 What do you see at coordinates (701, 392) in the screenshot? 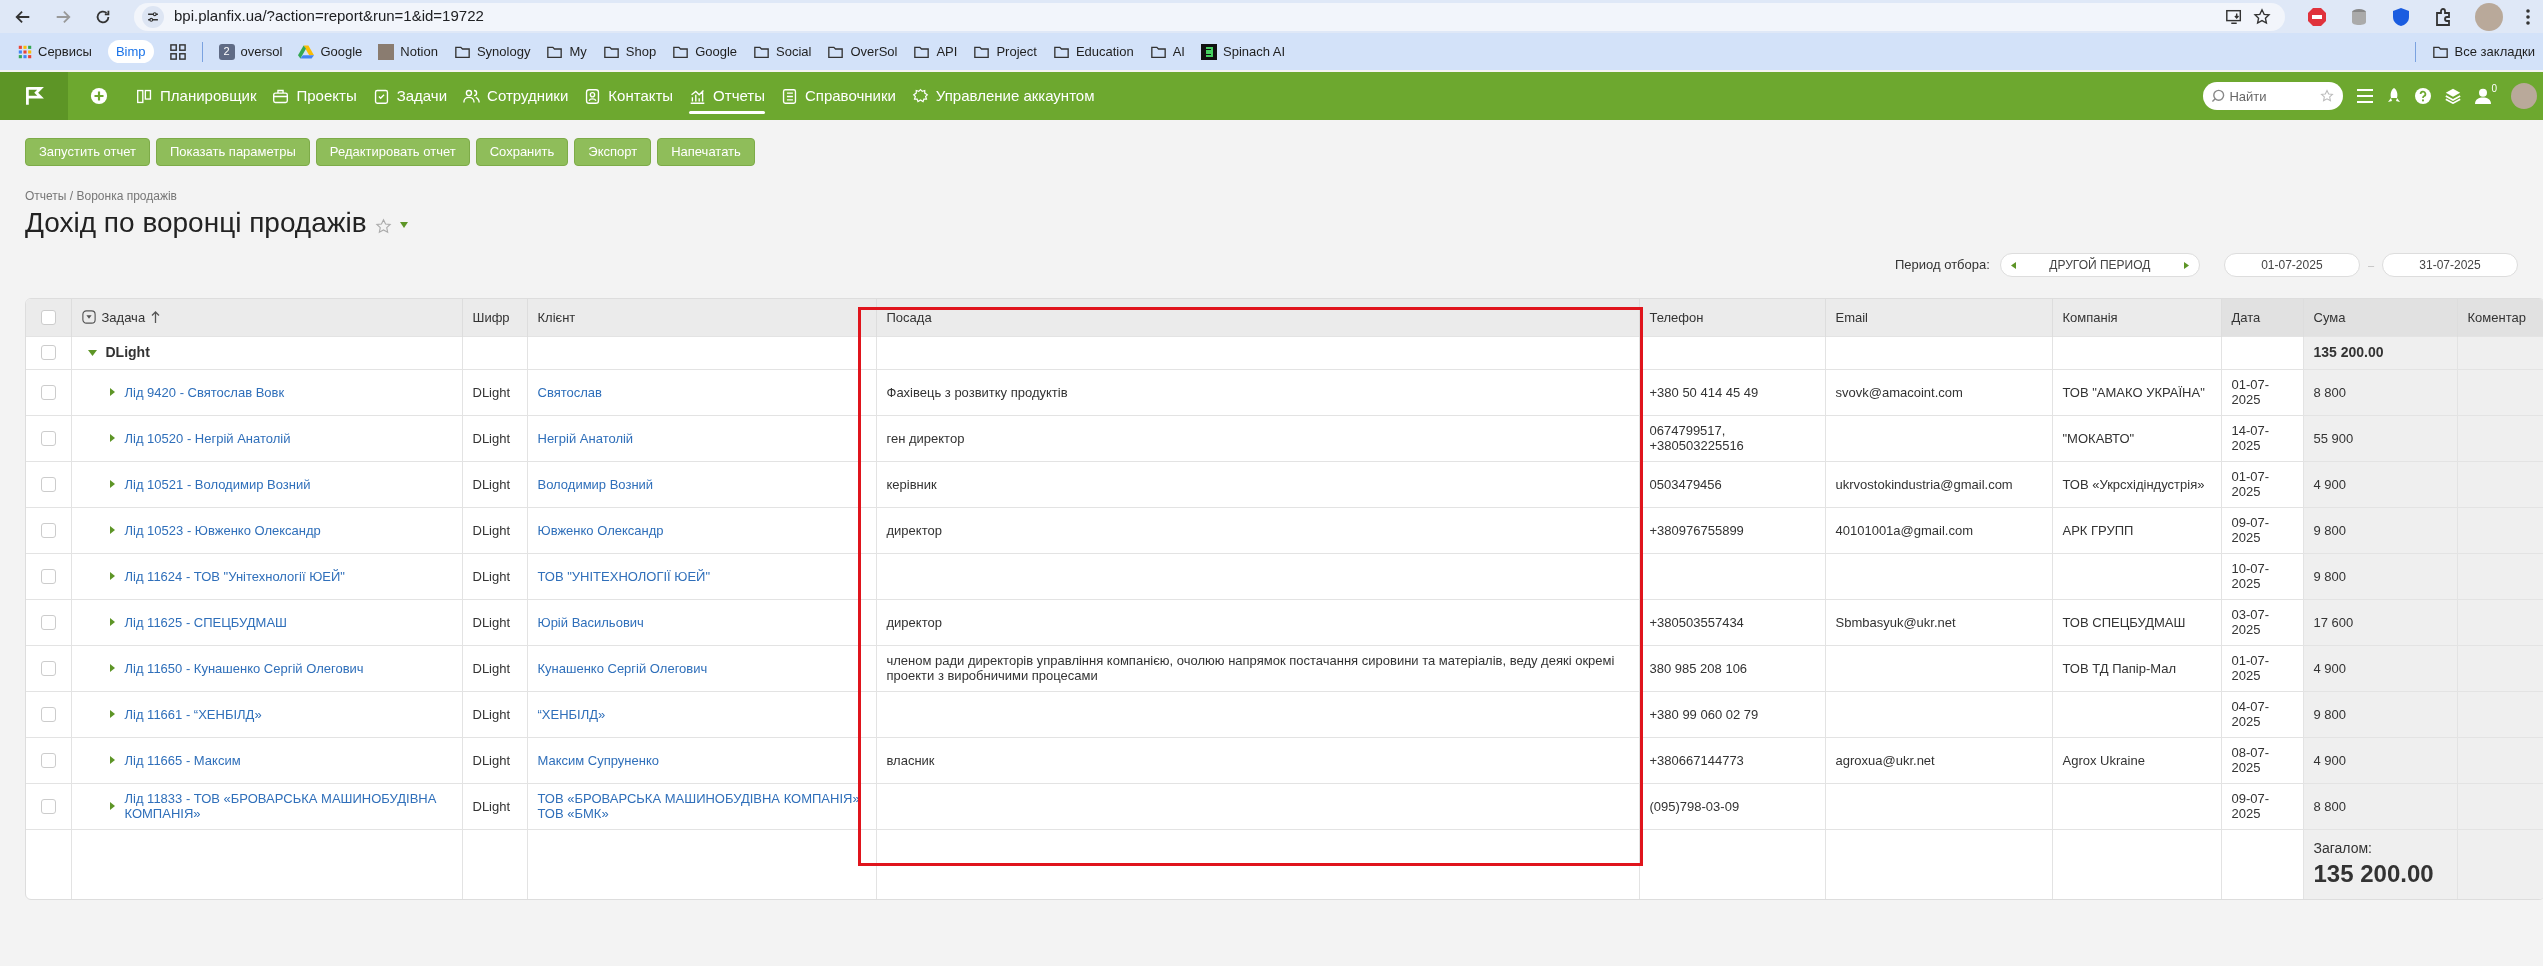
I see `client-link: Святослав` at bounding box center [701, 392].